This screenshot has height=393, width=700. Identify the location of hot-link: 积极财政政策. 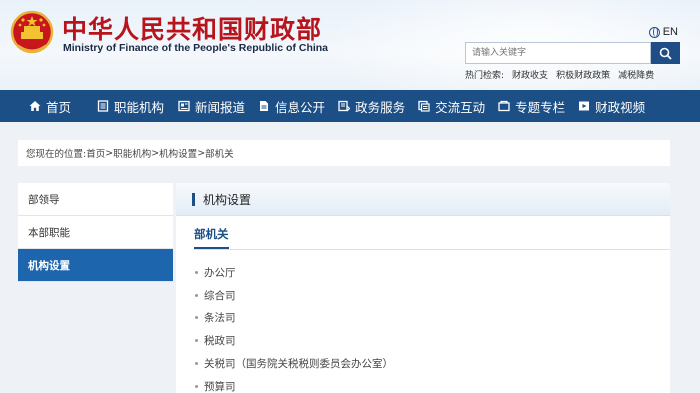
(583, 74).